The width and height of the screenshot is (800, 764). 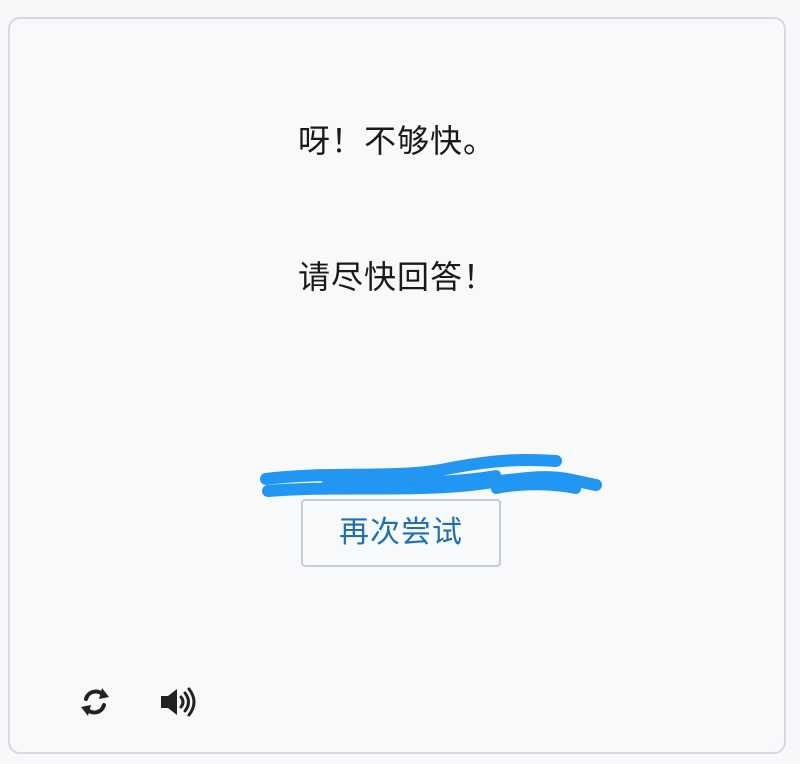 What do you see at coordinates (431, 475) in the screenshot?
I see `redaction-scribble` at bounding box center [431, 475].